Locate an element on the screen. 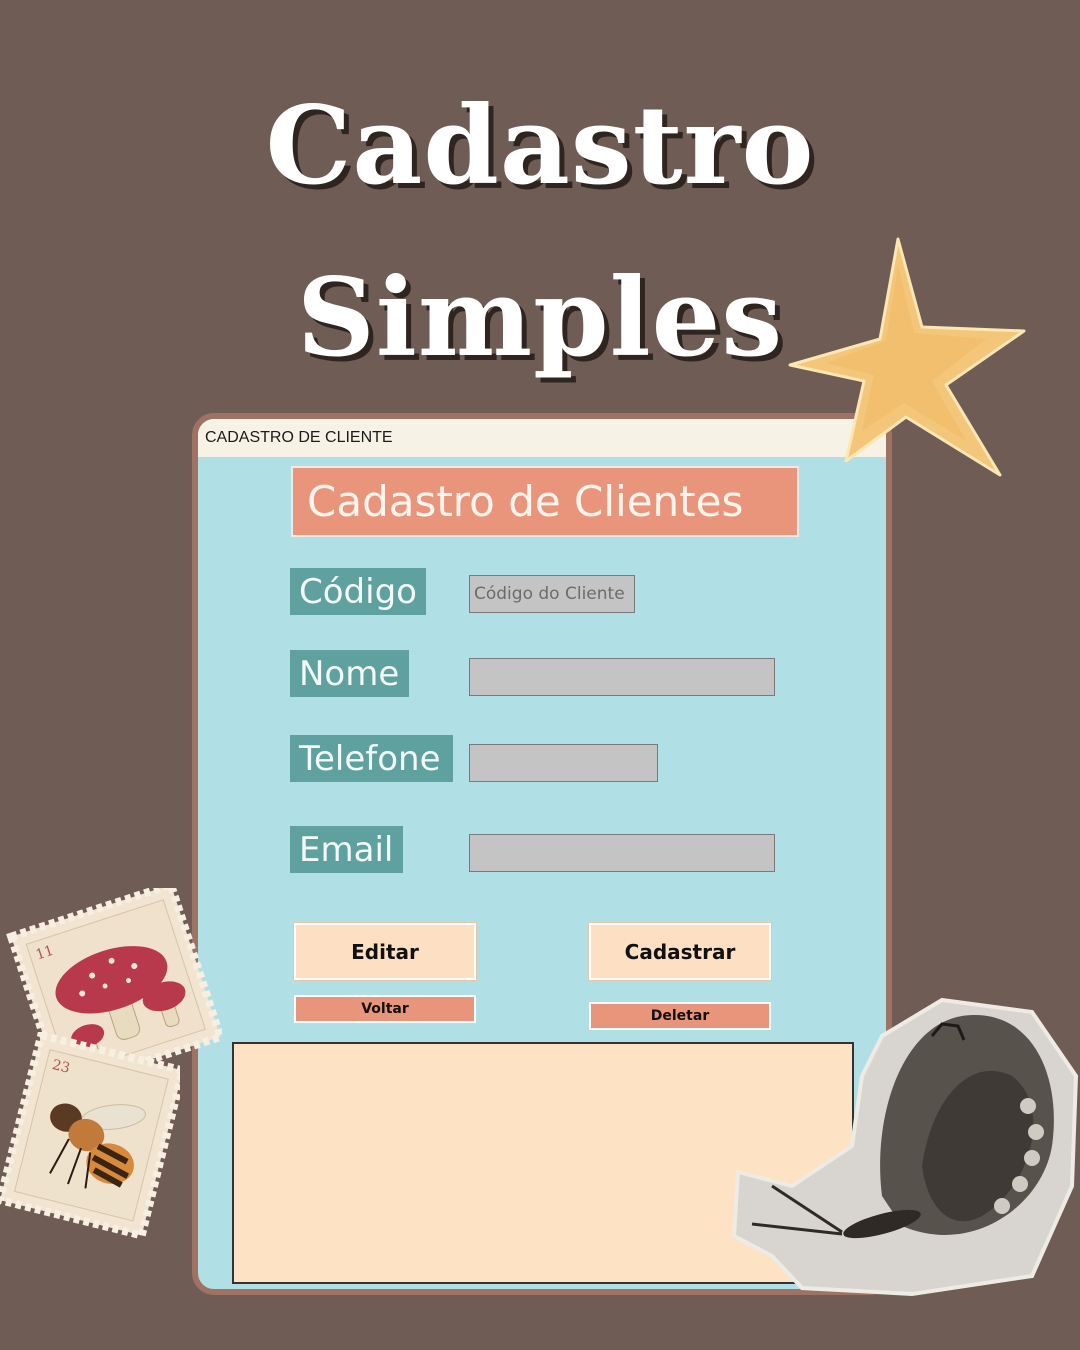  window-title: CADASTRO DE CLIENTE is located at coordinates (299, 437).